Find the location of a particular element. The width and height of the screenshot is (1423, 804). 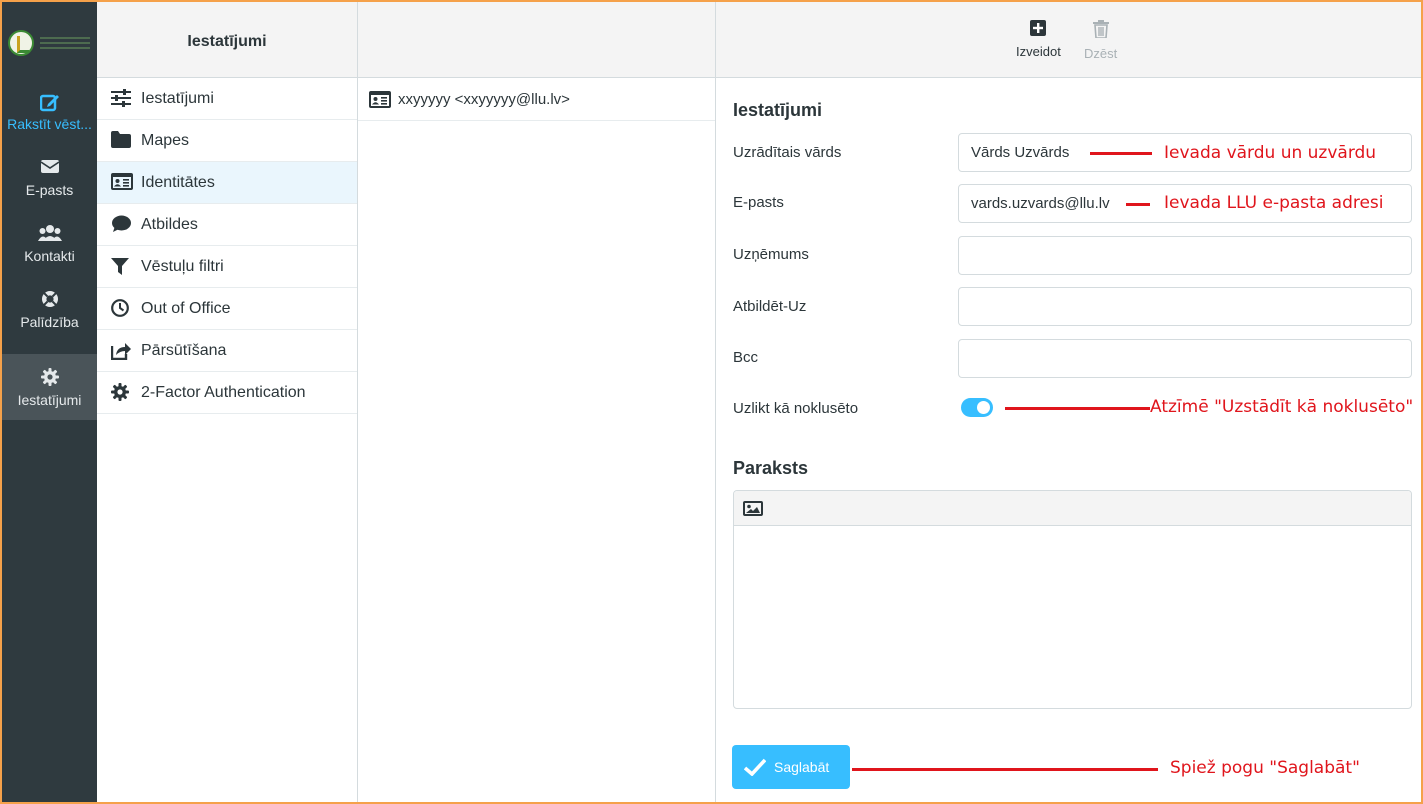

email-label: E-pasts is located at coordinates (758, 202).